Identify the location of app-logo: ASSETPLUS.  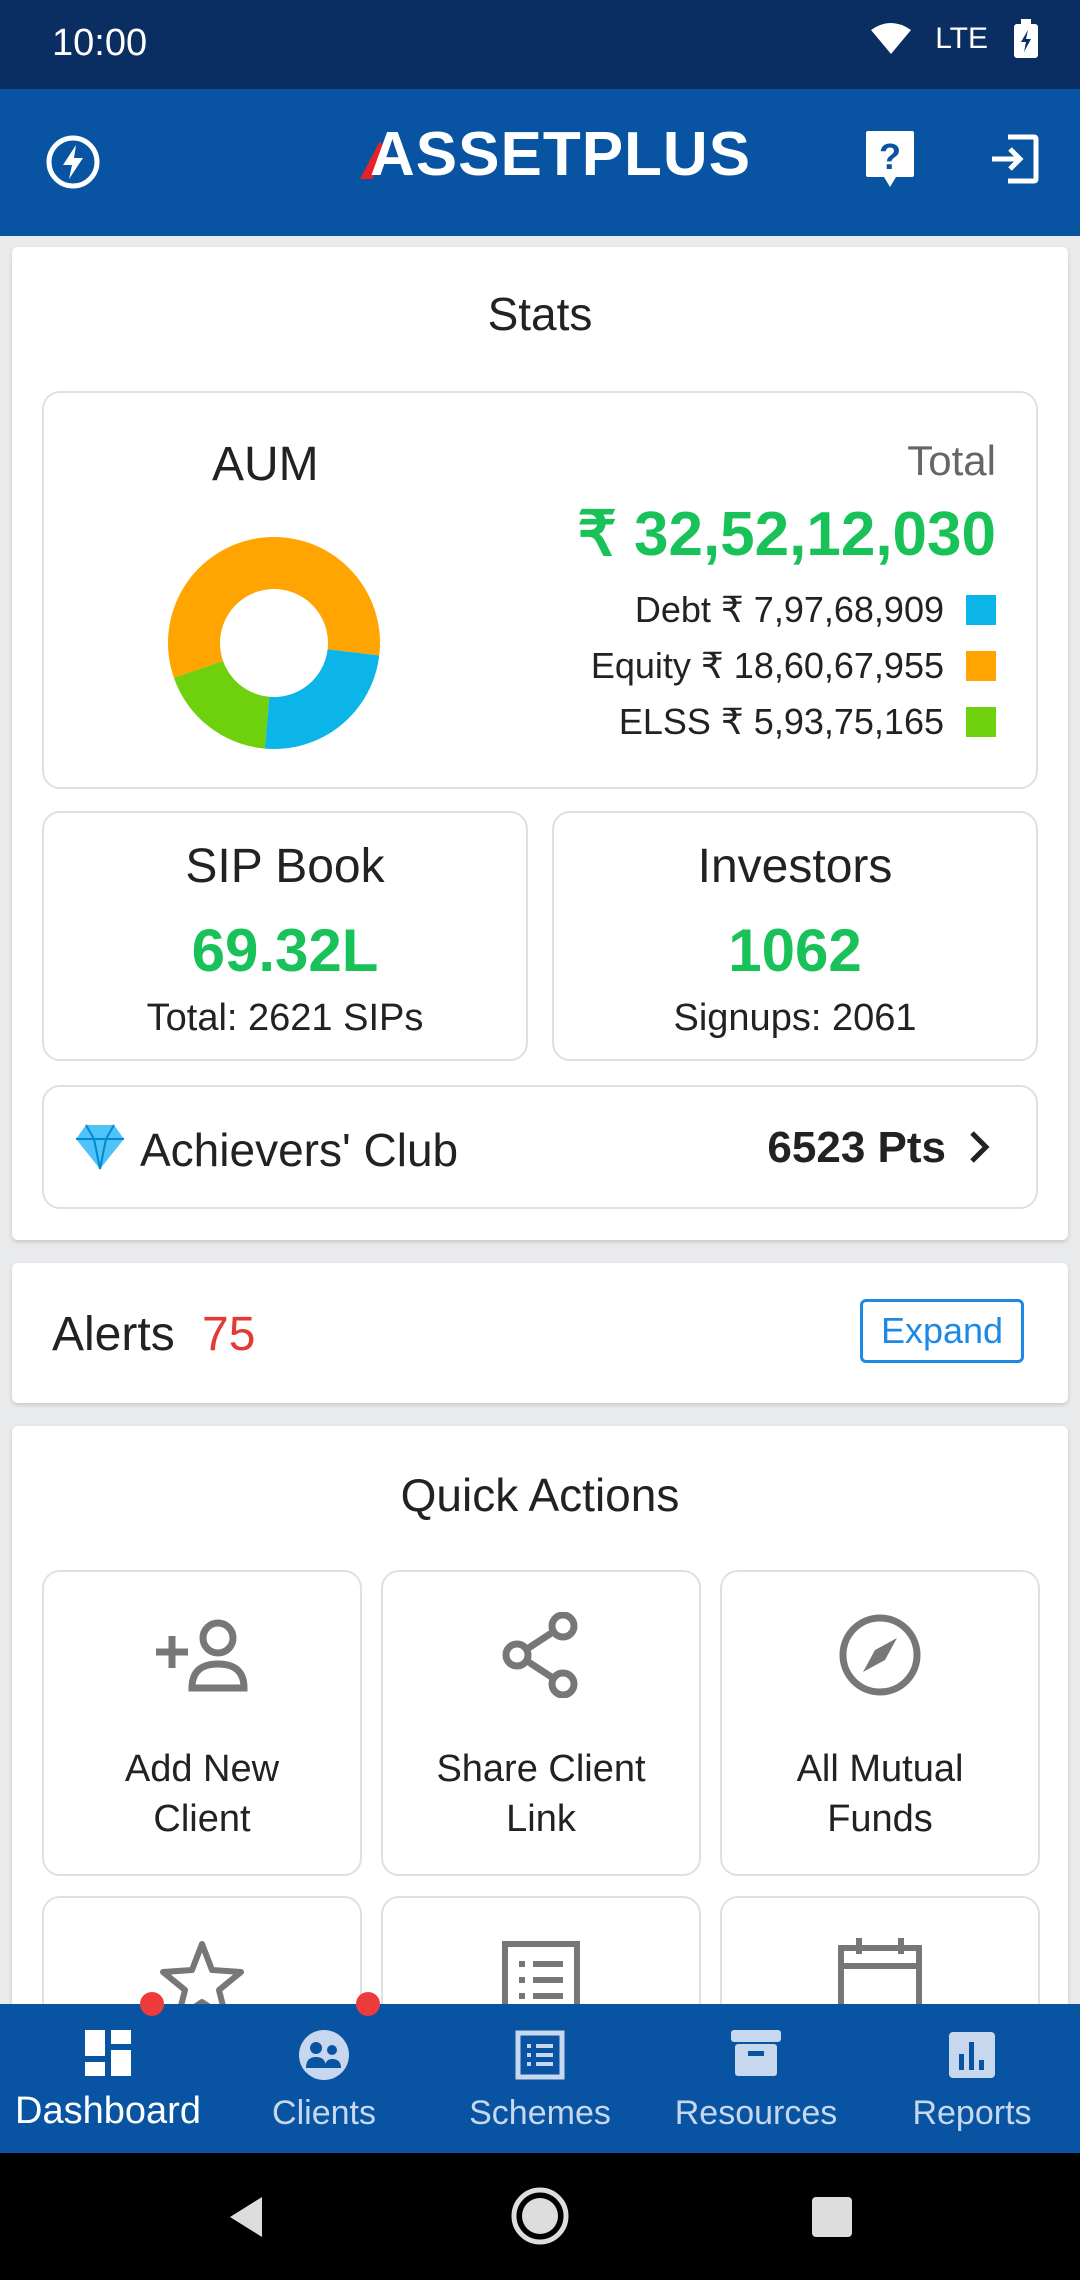
(555, 154).